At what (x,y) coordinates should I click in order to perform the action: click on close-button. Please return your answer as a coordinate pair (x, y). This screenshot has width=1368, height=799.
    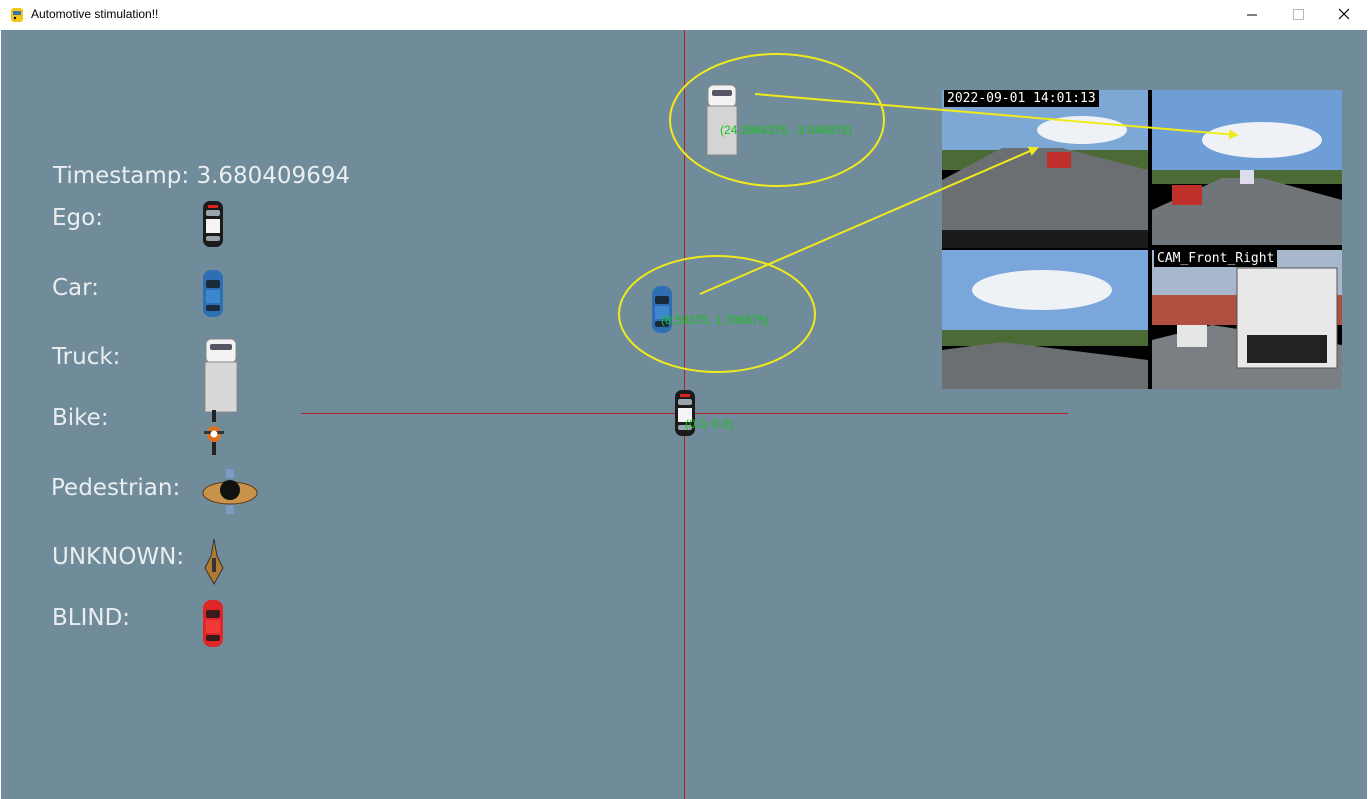
    Looking at the image, I should click on (1344, 15).